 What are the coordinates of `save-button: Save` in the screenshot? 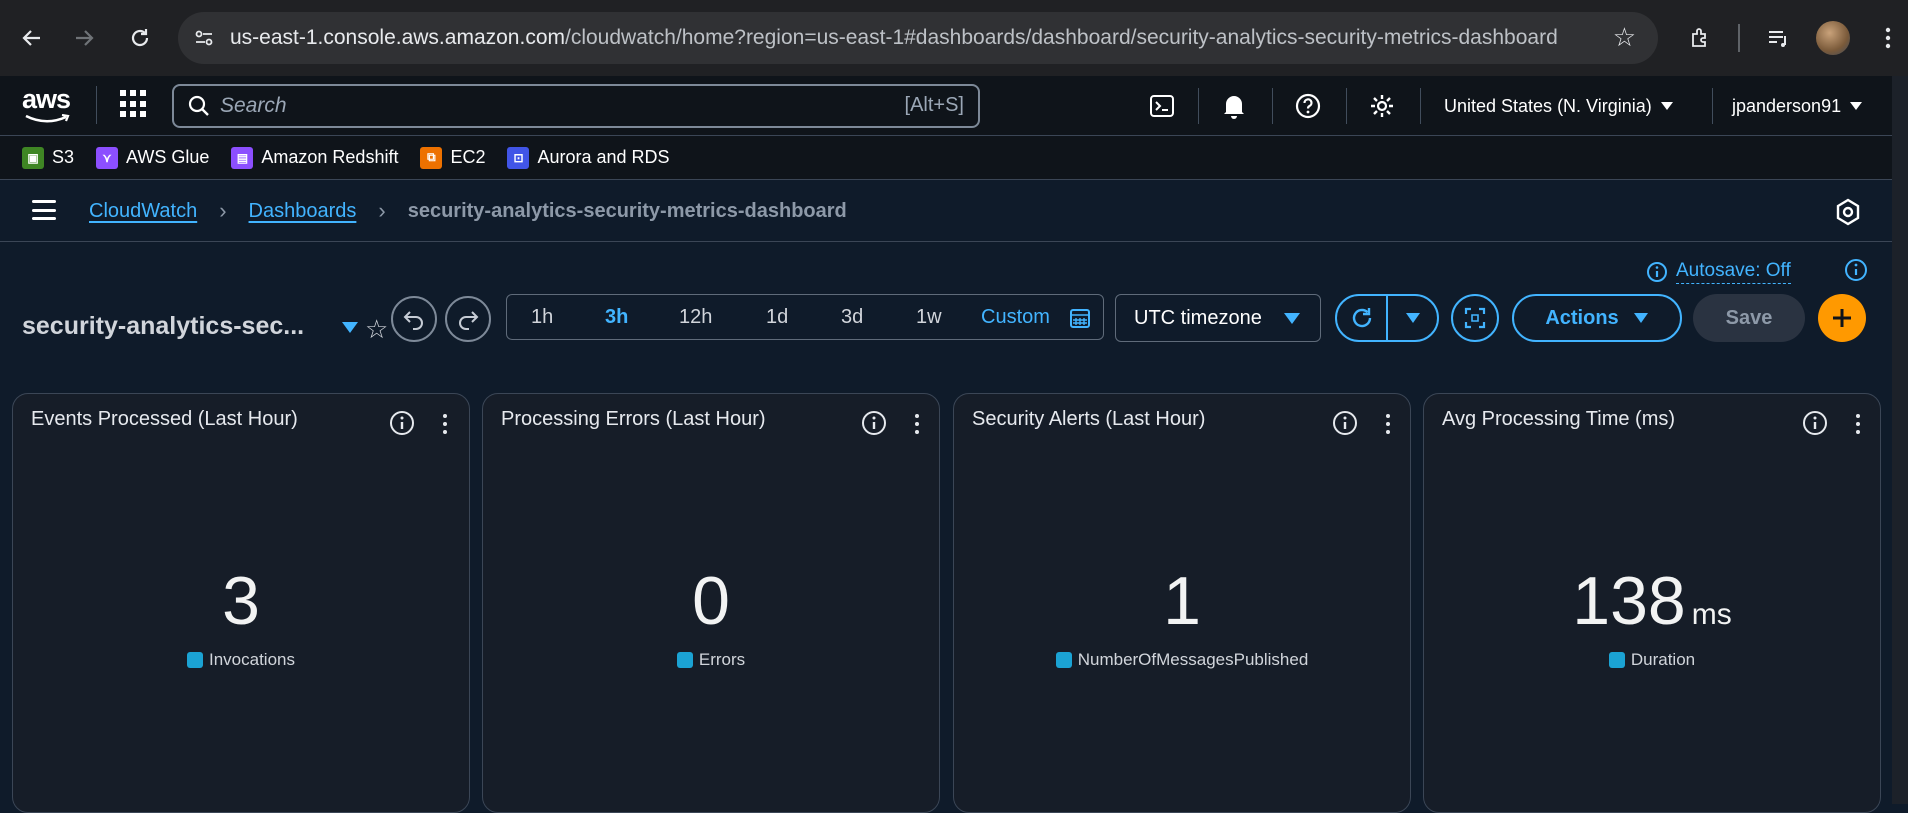 It's located at (1749, 318).